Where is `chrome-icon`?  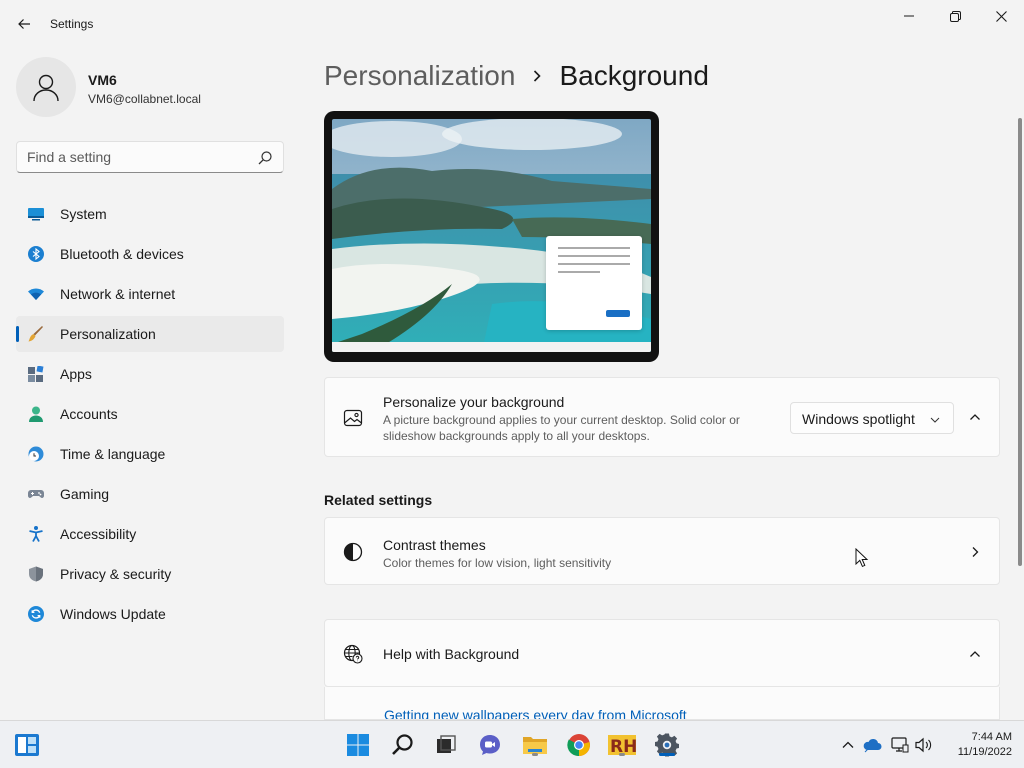 chrome-icon is located at coordinates (578, 745).